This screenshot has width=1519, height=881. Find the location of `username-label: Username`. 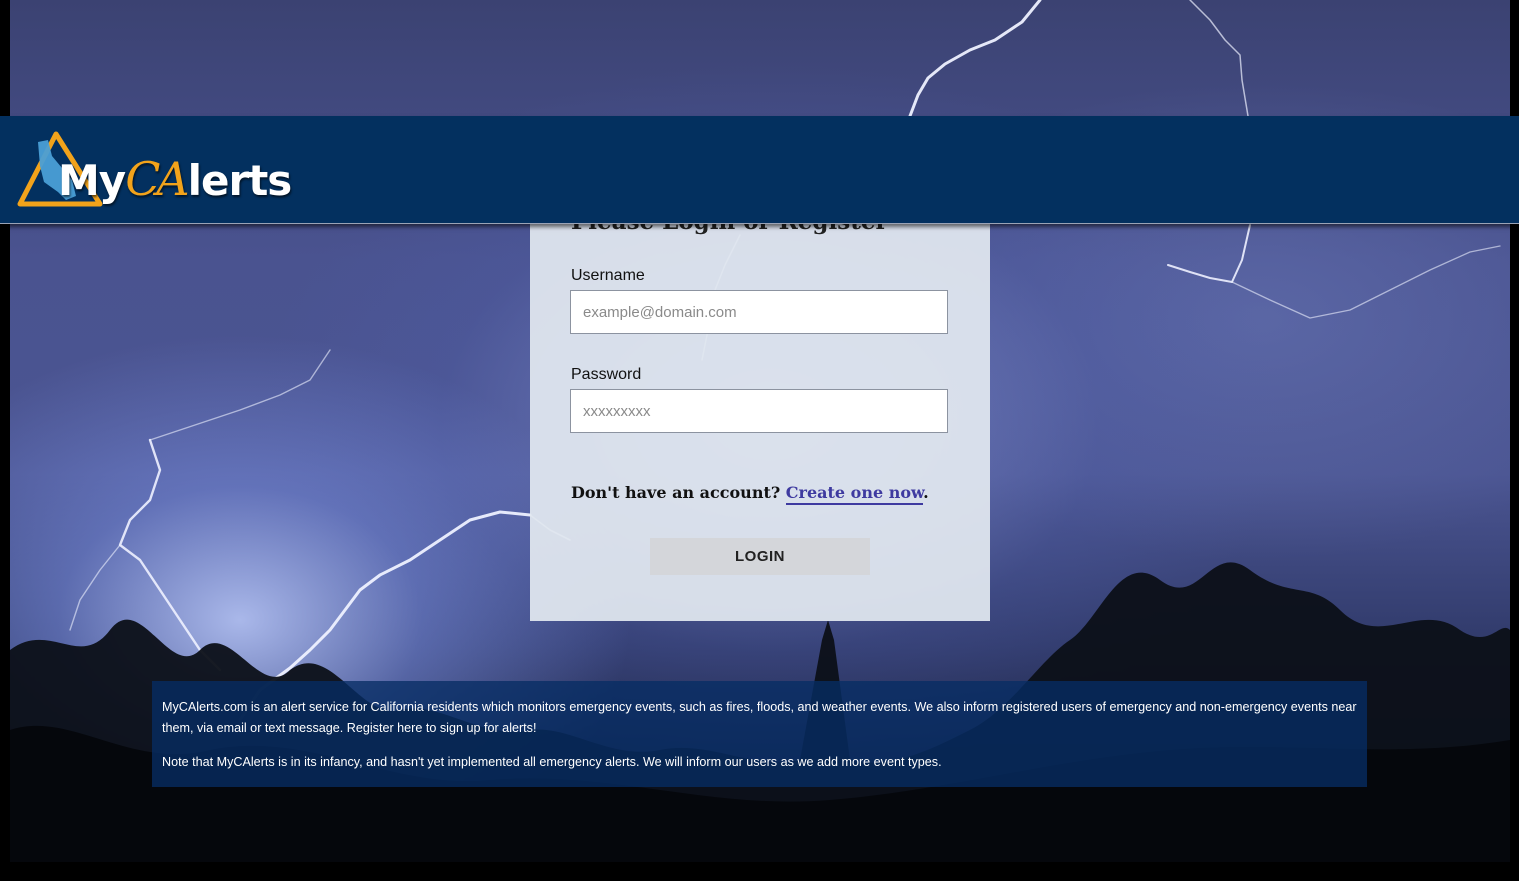

username-label: Username is located at coordinates (608, 275).